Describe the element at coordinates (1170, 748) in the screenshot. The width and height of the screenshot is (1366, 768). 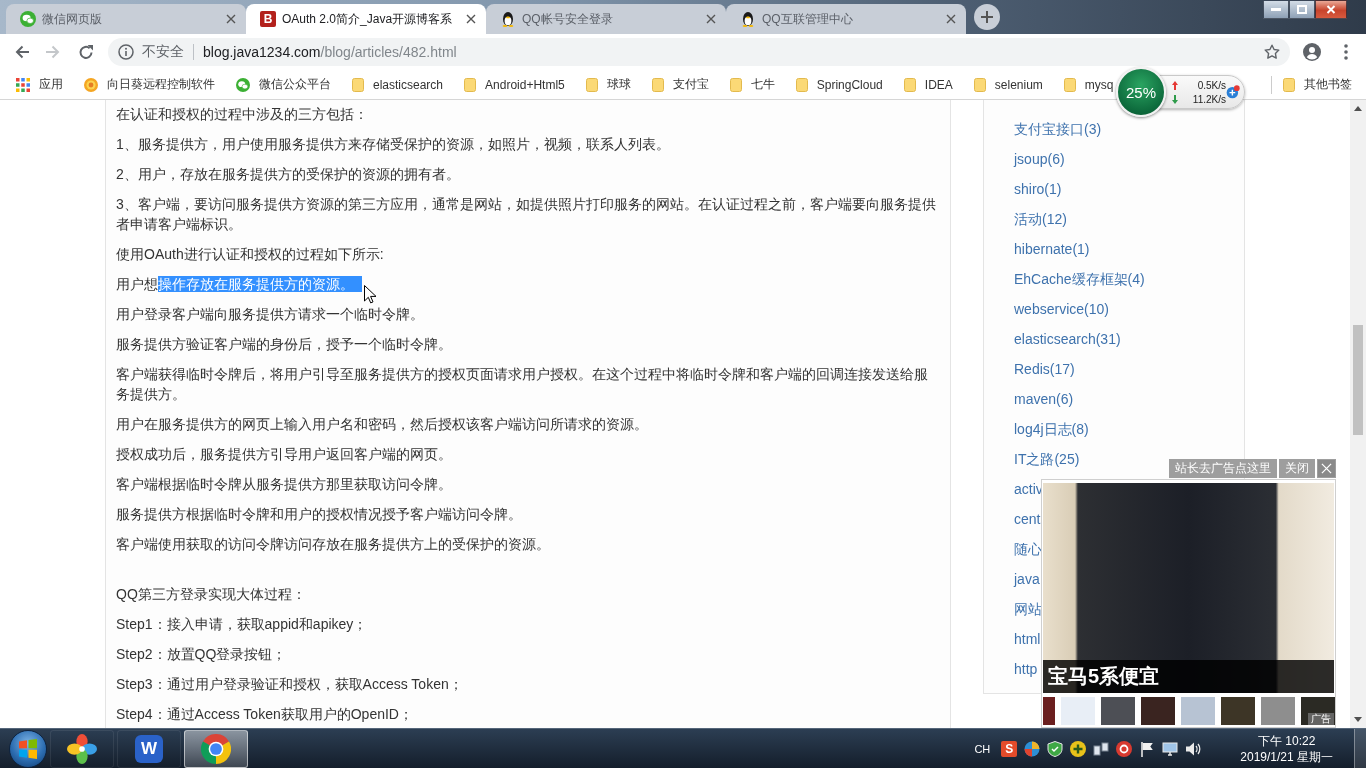
I see `monitor-icon` at that location.